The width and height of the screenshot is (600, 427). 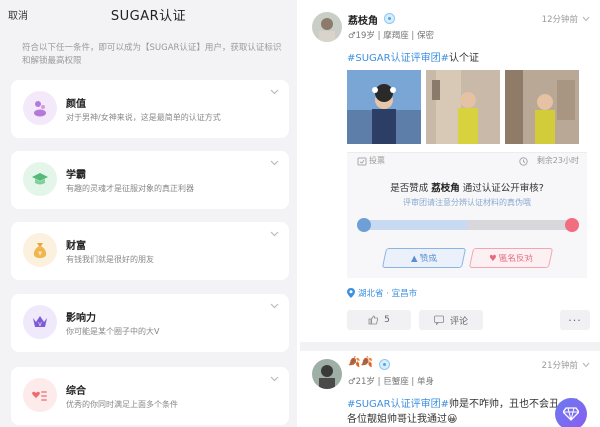 What do you see at coordinates (363, 19) in the screenshot?
I see `username: 荔枝角` at bounding box center [363, 19].